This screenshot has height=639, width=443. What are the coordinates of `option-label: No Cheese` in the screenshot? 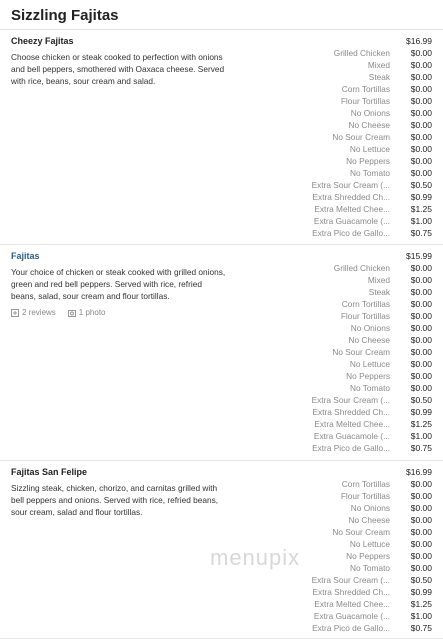 It's located at (369, 125).